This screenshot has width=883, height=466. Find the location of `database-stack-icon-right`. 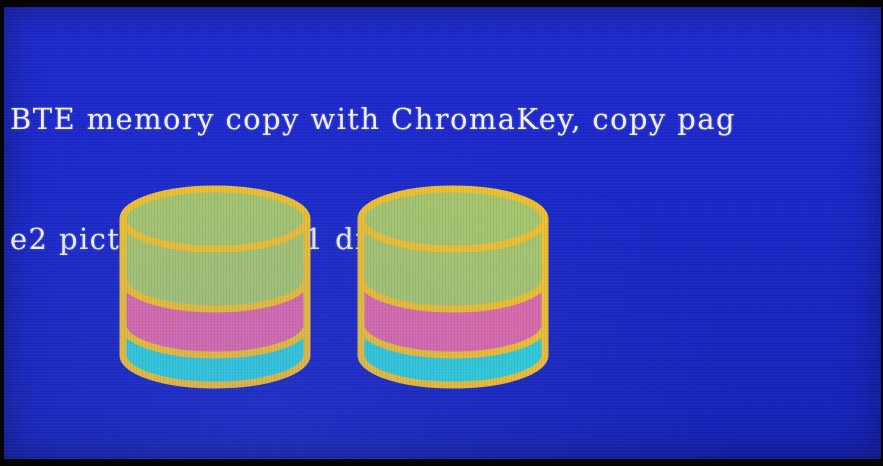

database-stack-icon-right is located at coordinates (453, 287).